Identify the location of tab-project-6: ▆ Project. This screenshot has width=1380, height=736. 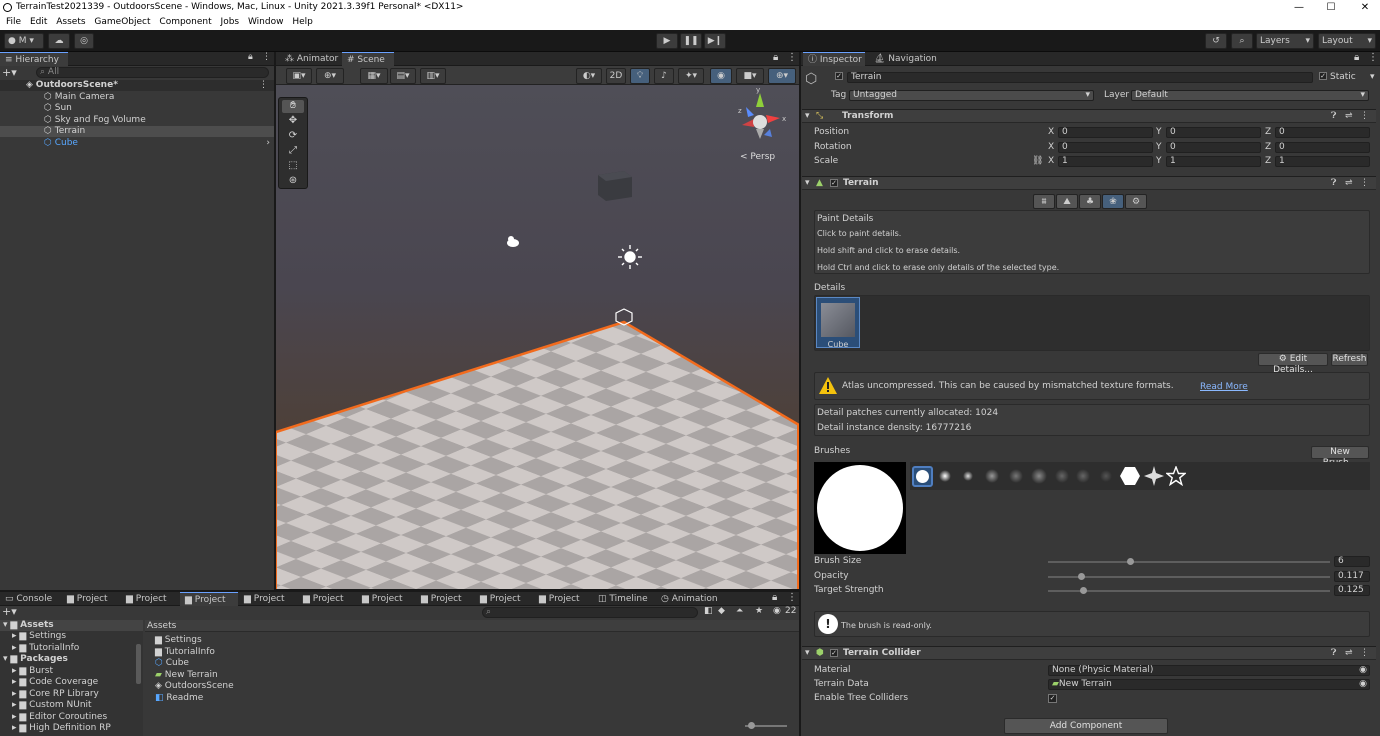
(386, 599).